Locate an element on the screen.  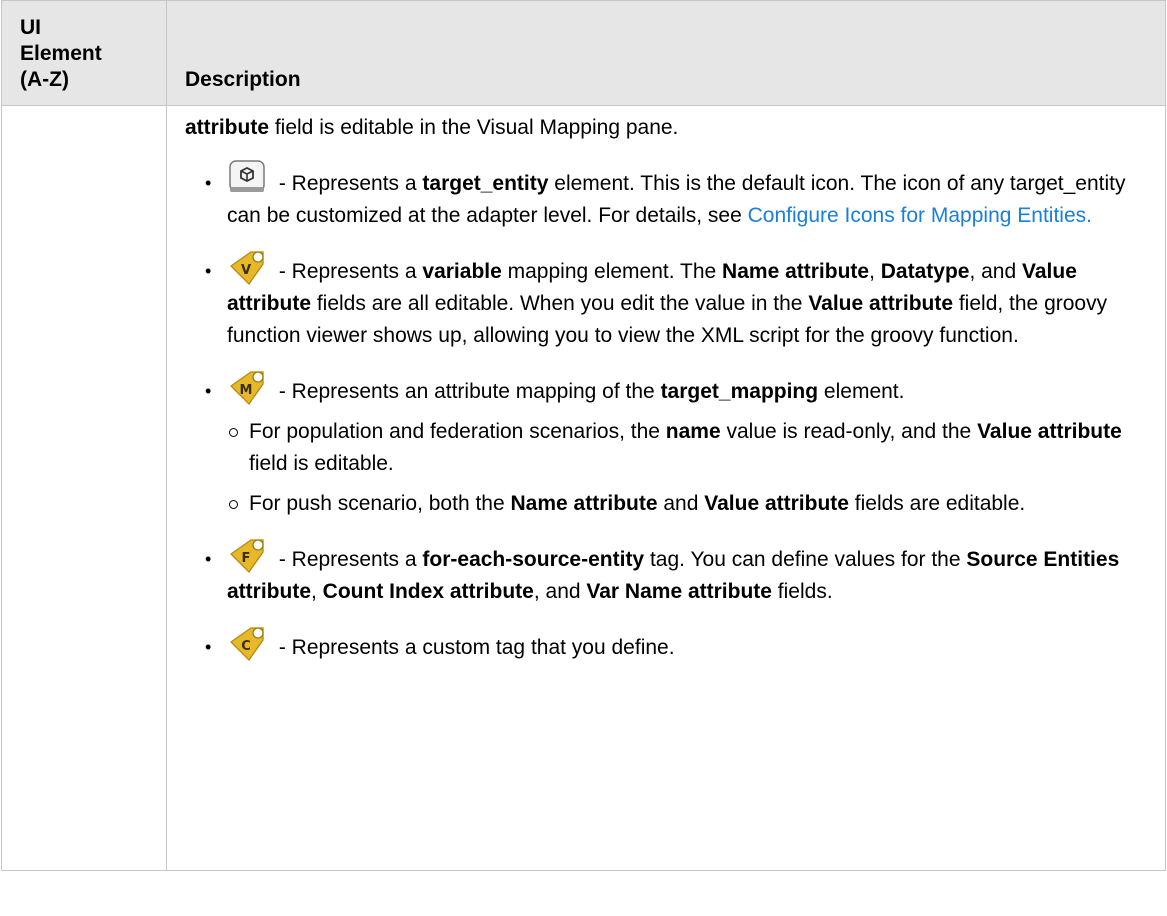
column-header-line: (A-Z) is located at coordinates (44, 79).